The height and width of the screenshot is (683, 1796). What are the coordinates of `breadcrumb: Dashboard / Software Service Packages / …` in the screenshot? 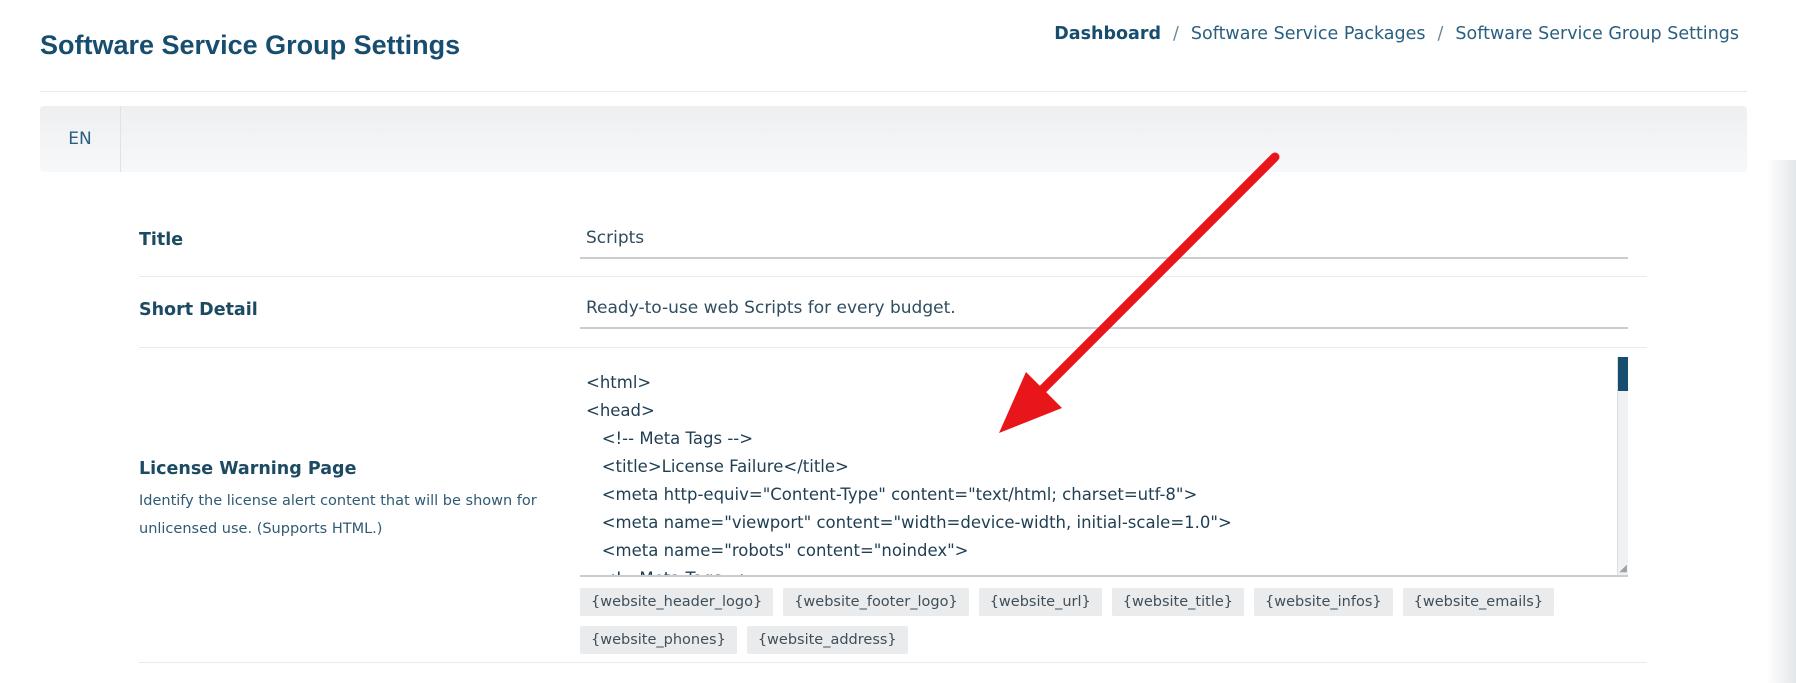 It's located at (1396, 34).